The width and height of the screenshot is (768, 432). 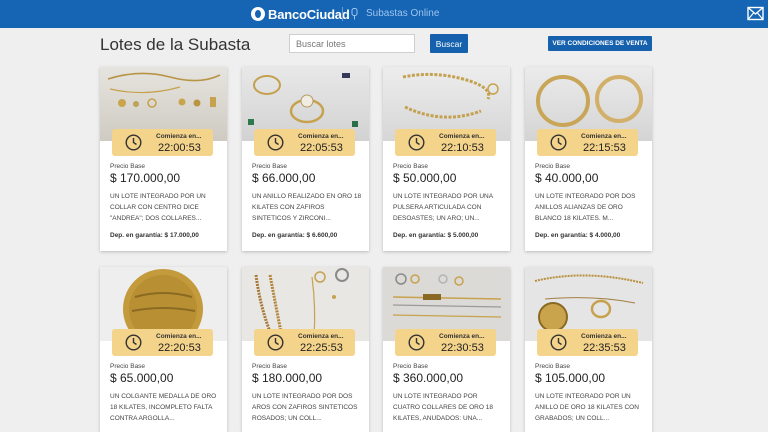 I want to click on countdown-time: 22:00:53, so click(x=179, y=148).